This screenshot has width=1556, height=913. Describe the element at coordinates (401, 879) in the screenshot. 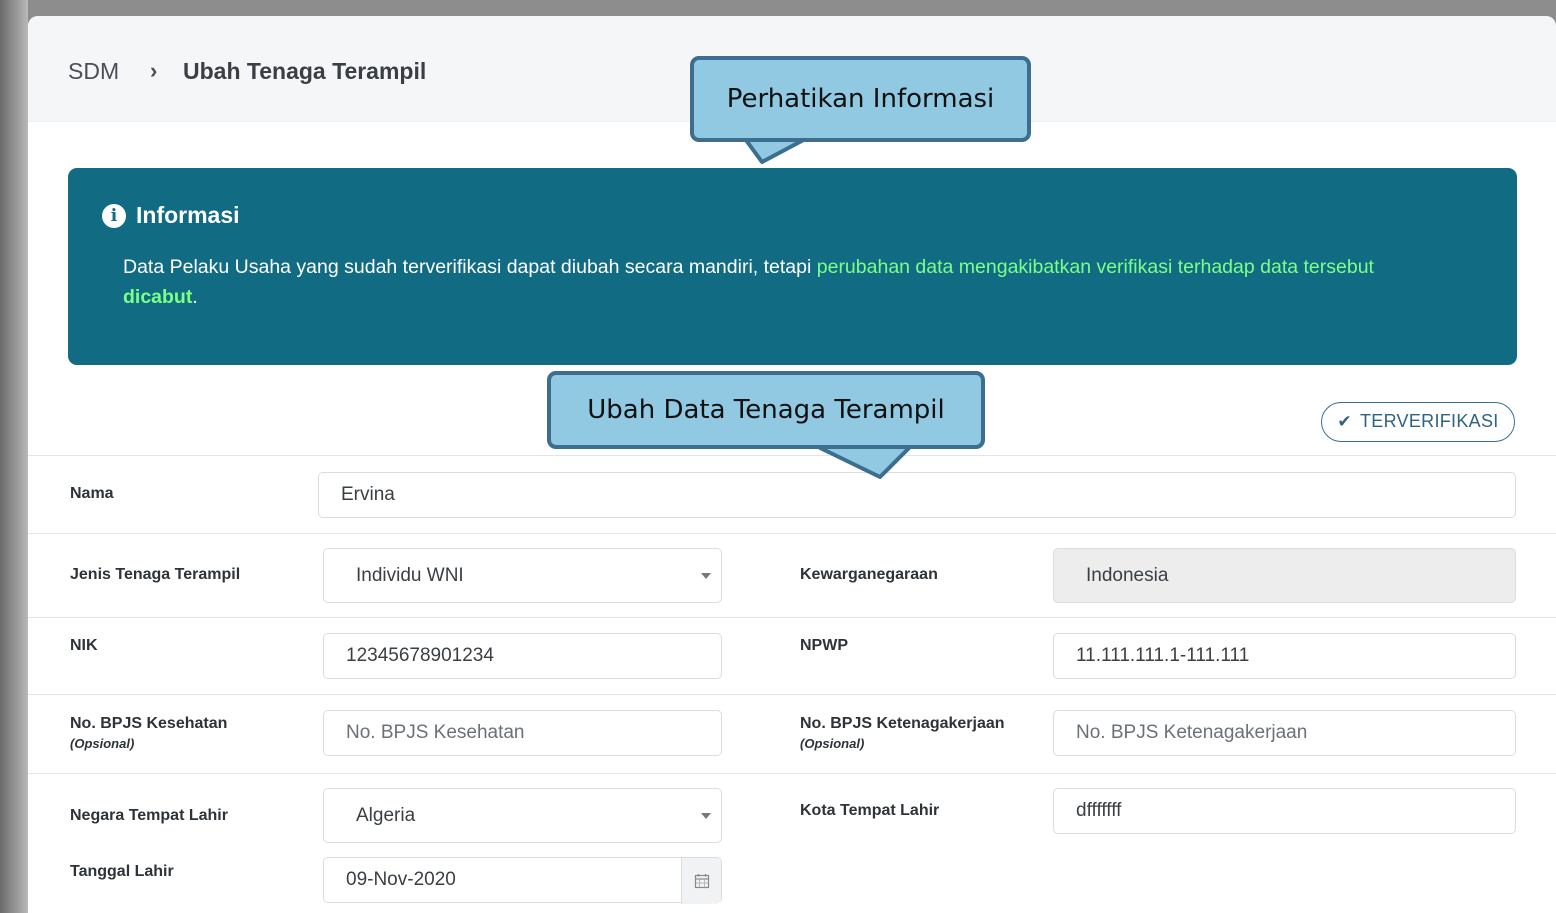

I see `tanggal-lahir-value: 09-Nov-2020` at that location.